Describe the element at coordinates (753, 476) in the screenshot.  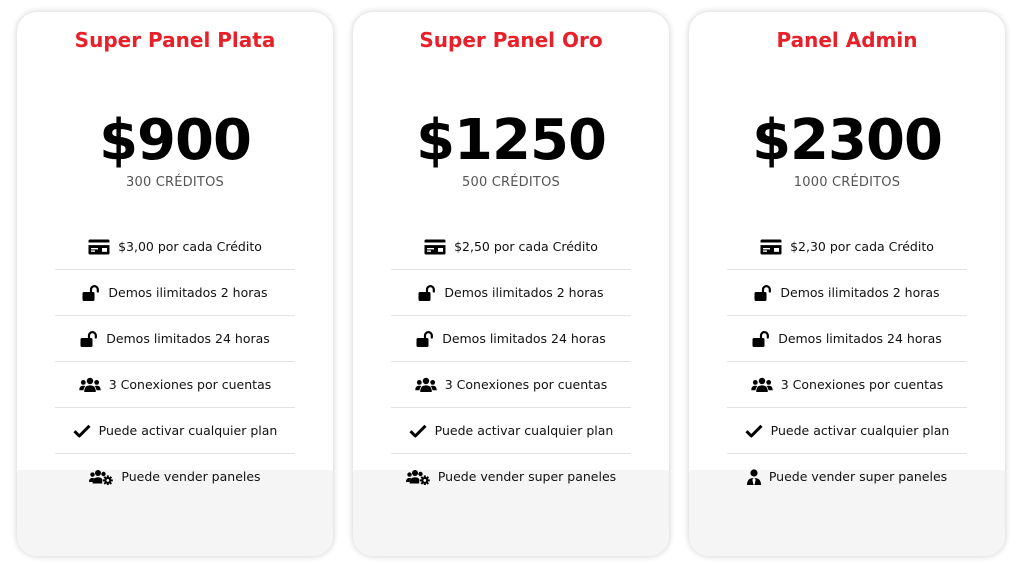
I see `user-tie-icon` at that location.